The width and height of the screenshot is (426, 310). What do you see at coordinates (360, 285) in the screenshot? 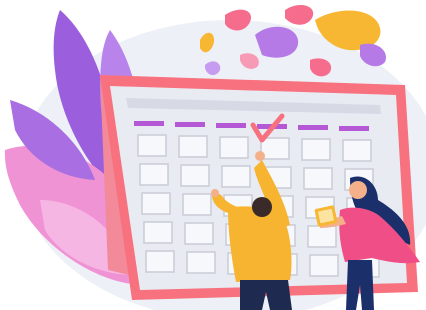
I see `woman-legs` at bounding box center [360, 285].